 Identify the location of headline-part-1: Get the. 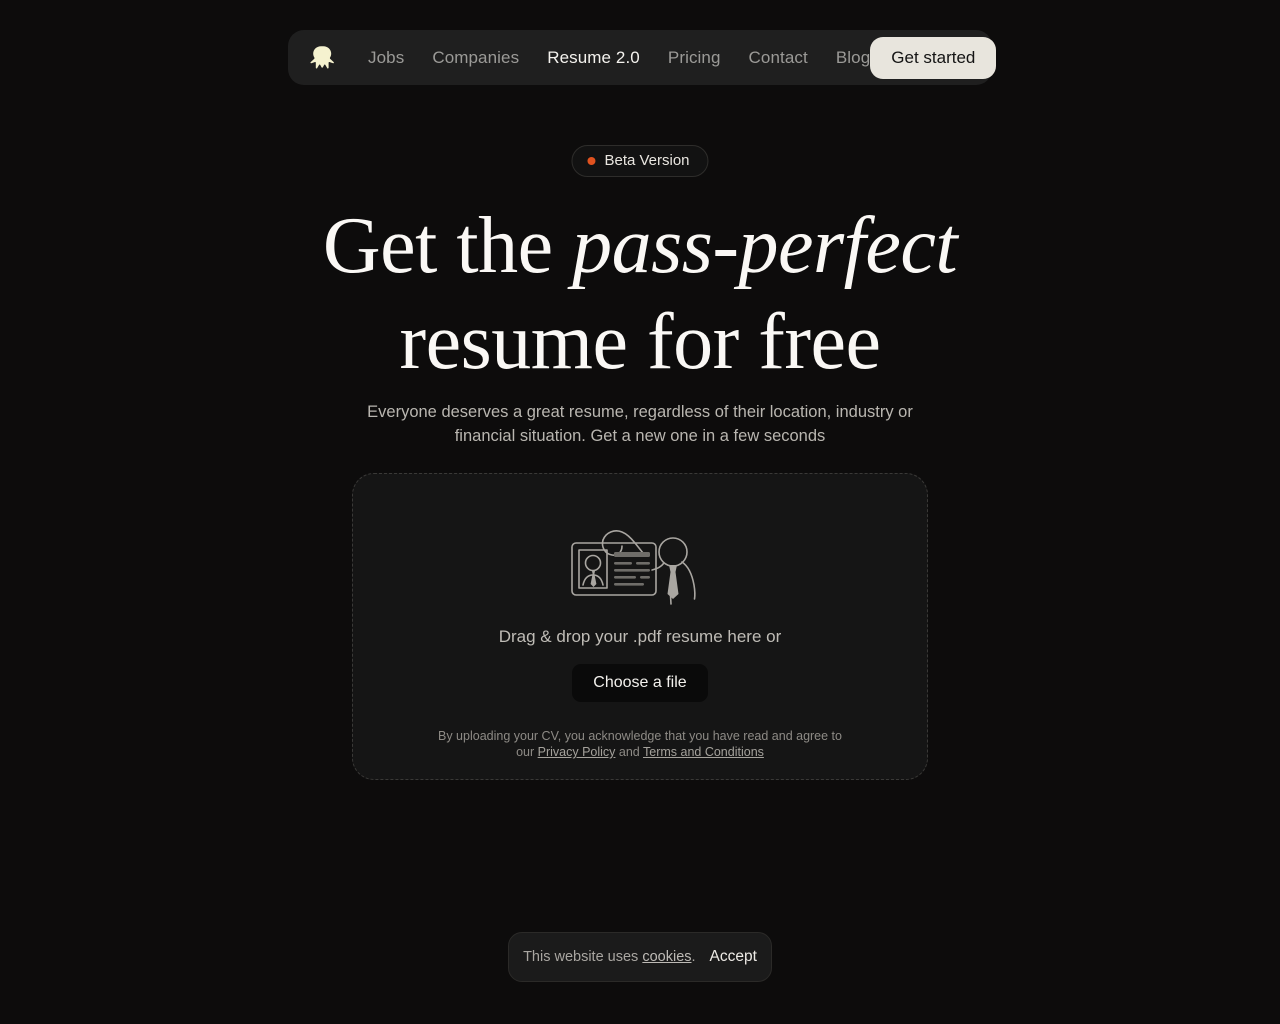
(447, 246).